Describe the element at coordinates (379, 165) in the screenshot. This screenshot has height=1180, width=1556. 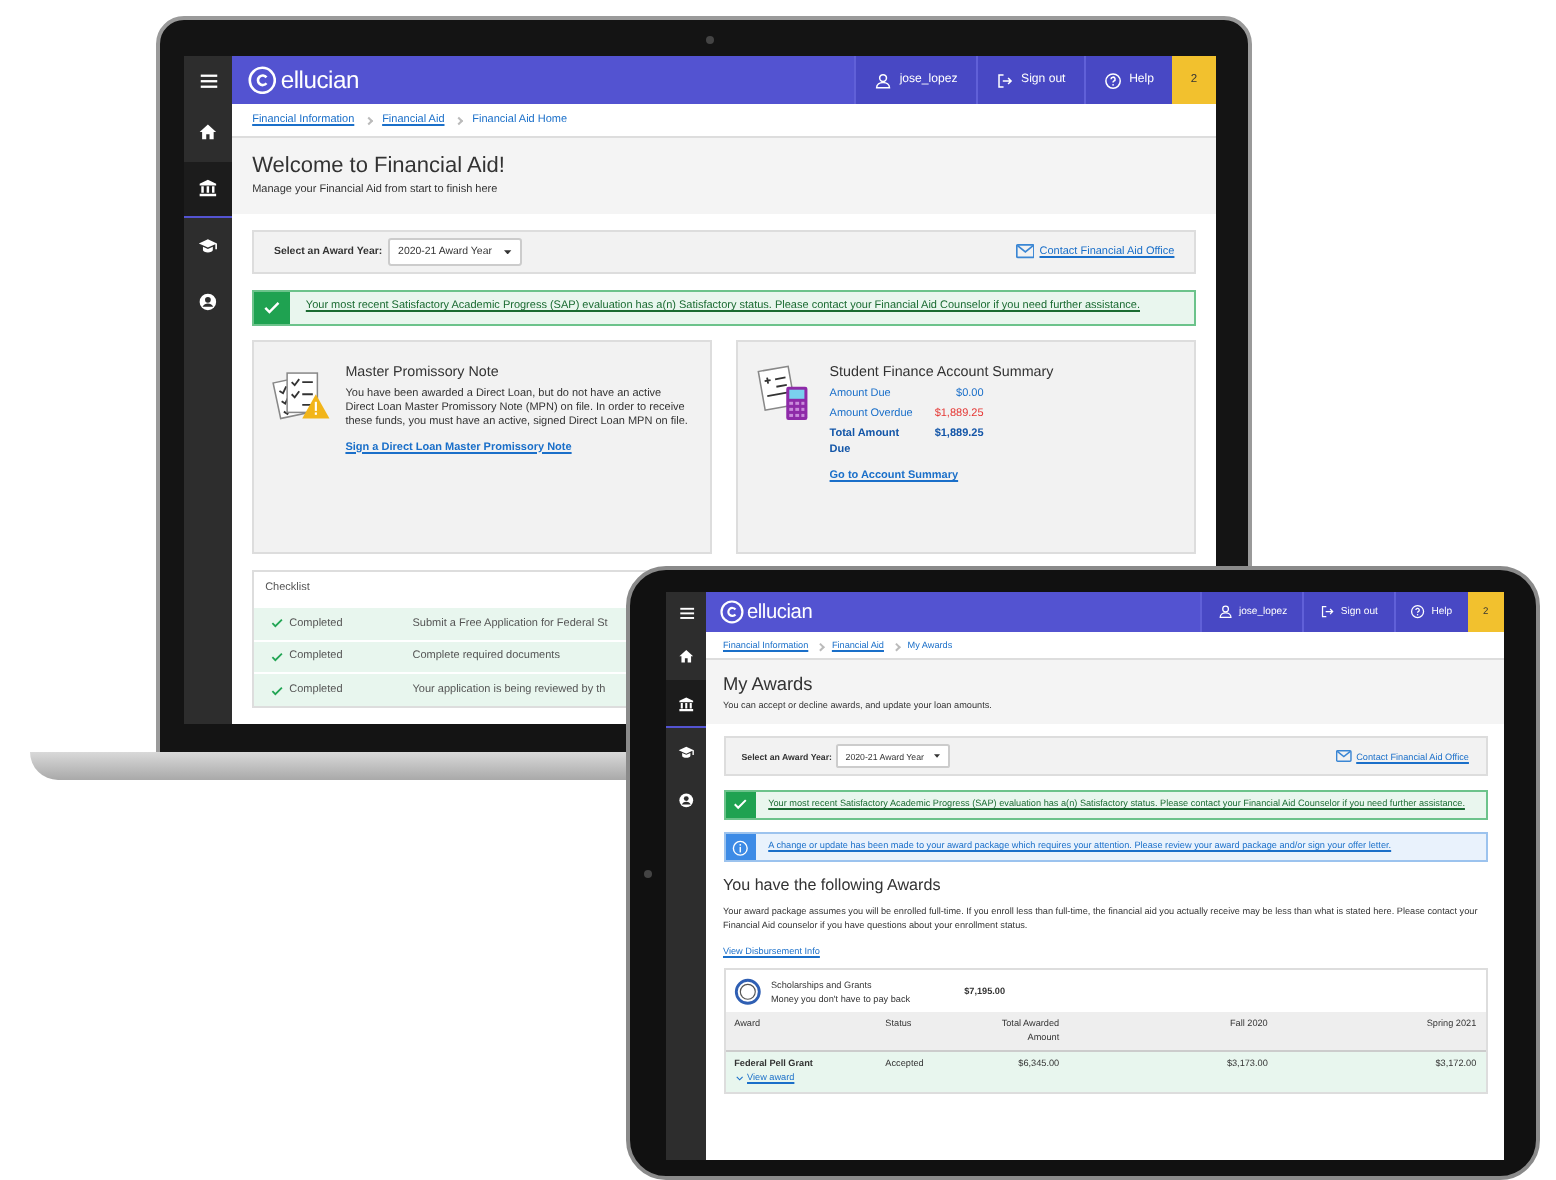
I see `page-title: Welcome to Financial Aid!` at that location.